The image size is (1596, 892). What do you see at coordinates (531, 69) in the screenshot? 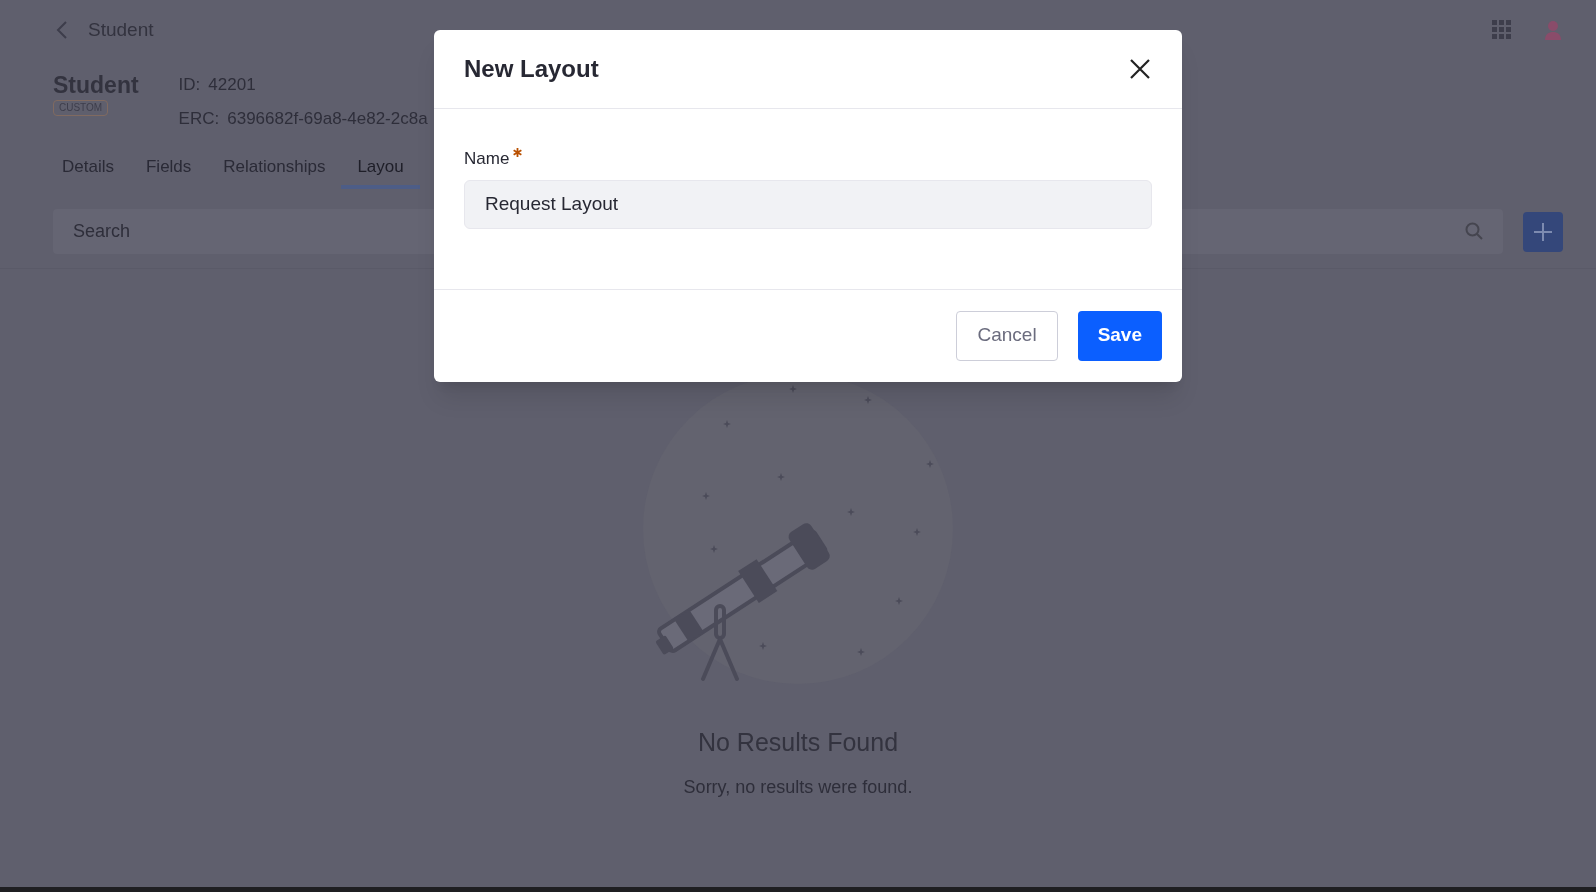
I see `dialog-title: New Layout` at bounding box center [531, 69].